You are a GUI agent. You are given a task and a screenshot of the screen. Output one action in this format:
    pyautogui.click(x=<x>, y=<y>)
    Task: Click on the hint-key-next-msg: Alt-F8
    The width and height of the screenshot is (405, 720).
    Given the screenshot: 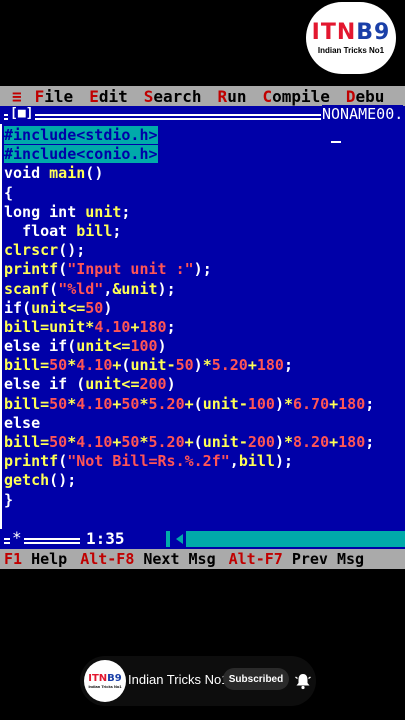 What is the action you would take?
    pyautogui.click(x=107, y=559)
    